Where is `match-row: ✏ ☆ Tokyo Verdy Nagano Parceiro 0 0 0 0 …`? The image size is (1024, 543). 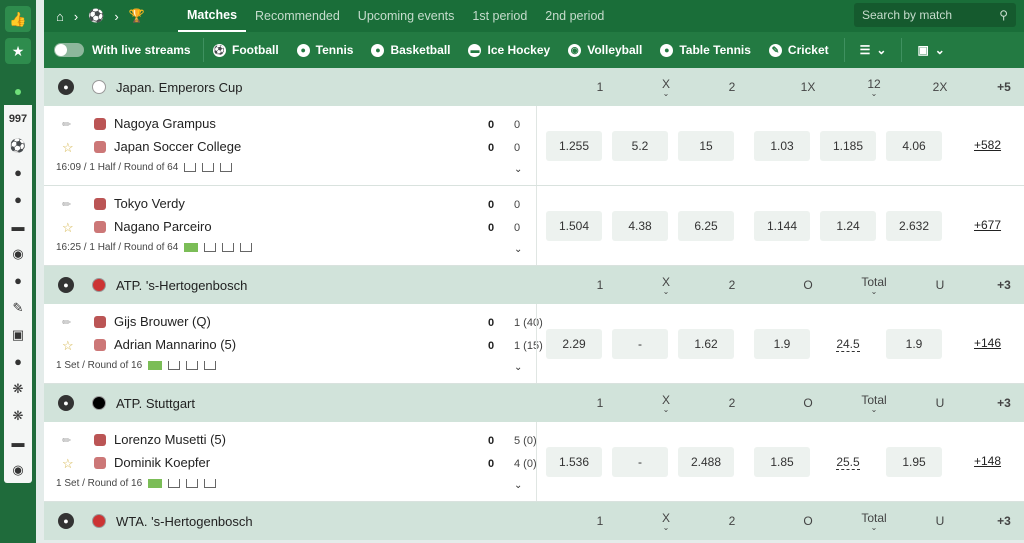 match-row: ✏ ☆ Tokyo Verdy Nagano Parceiro 0 0 0 0 … is located at coordinates (534, 226).